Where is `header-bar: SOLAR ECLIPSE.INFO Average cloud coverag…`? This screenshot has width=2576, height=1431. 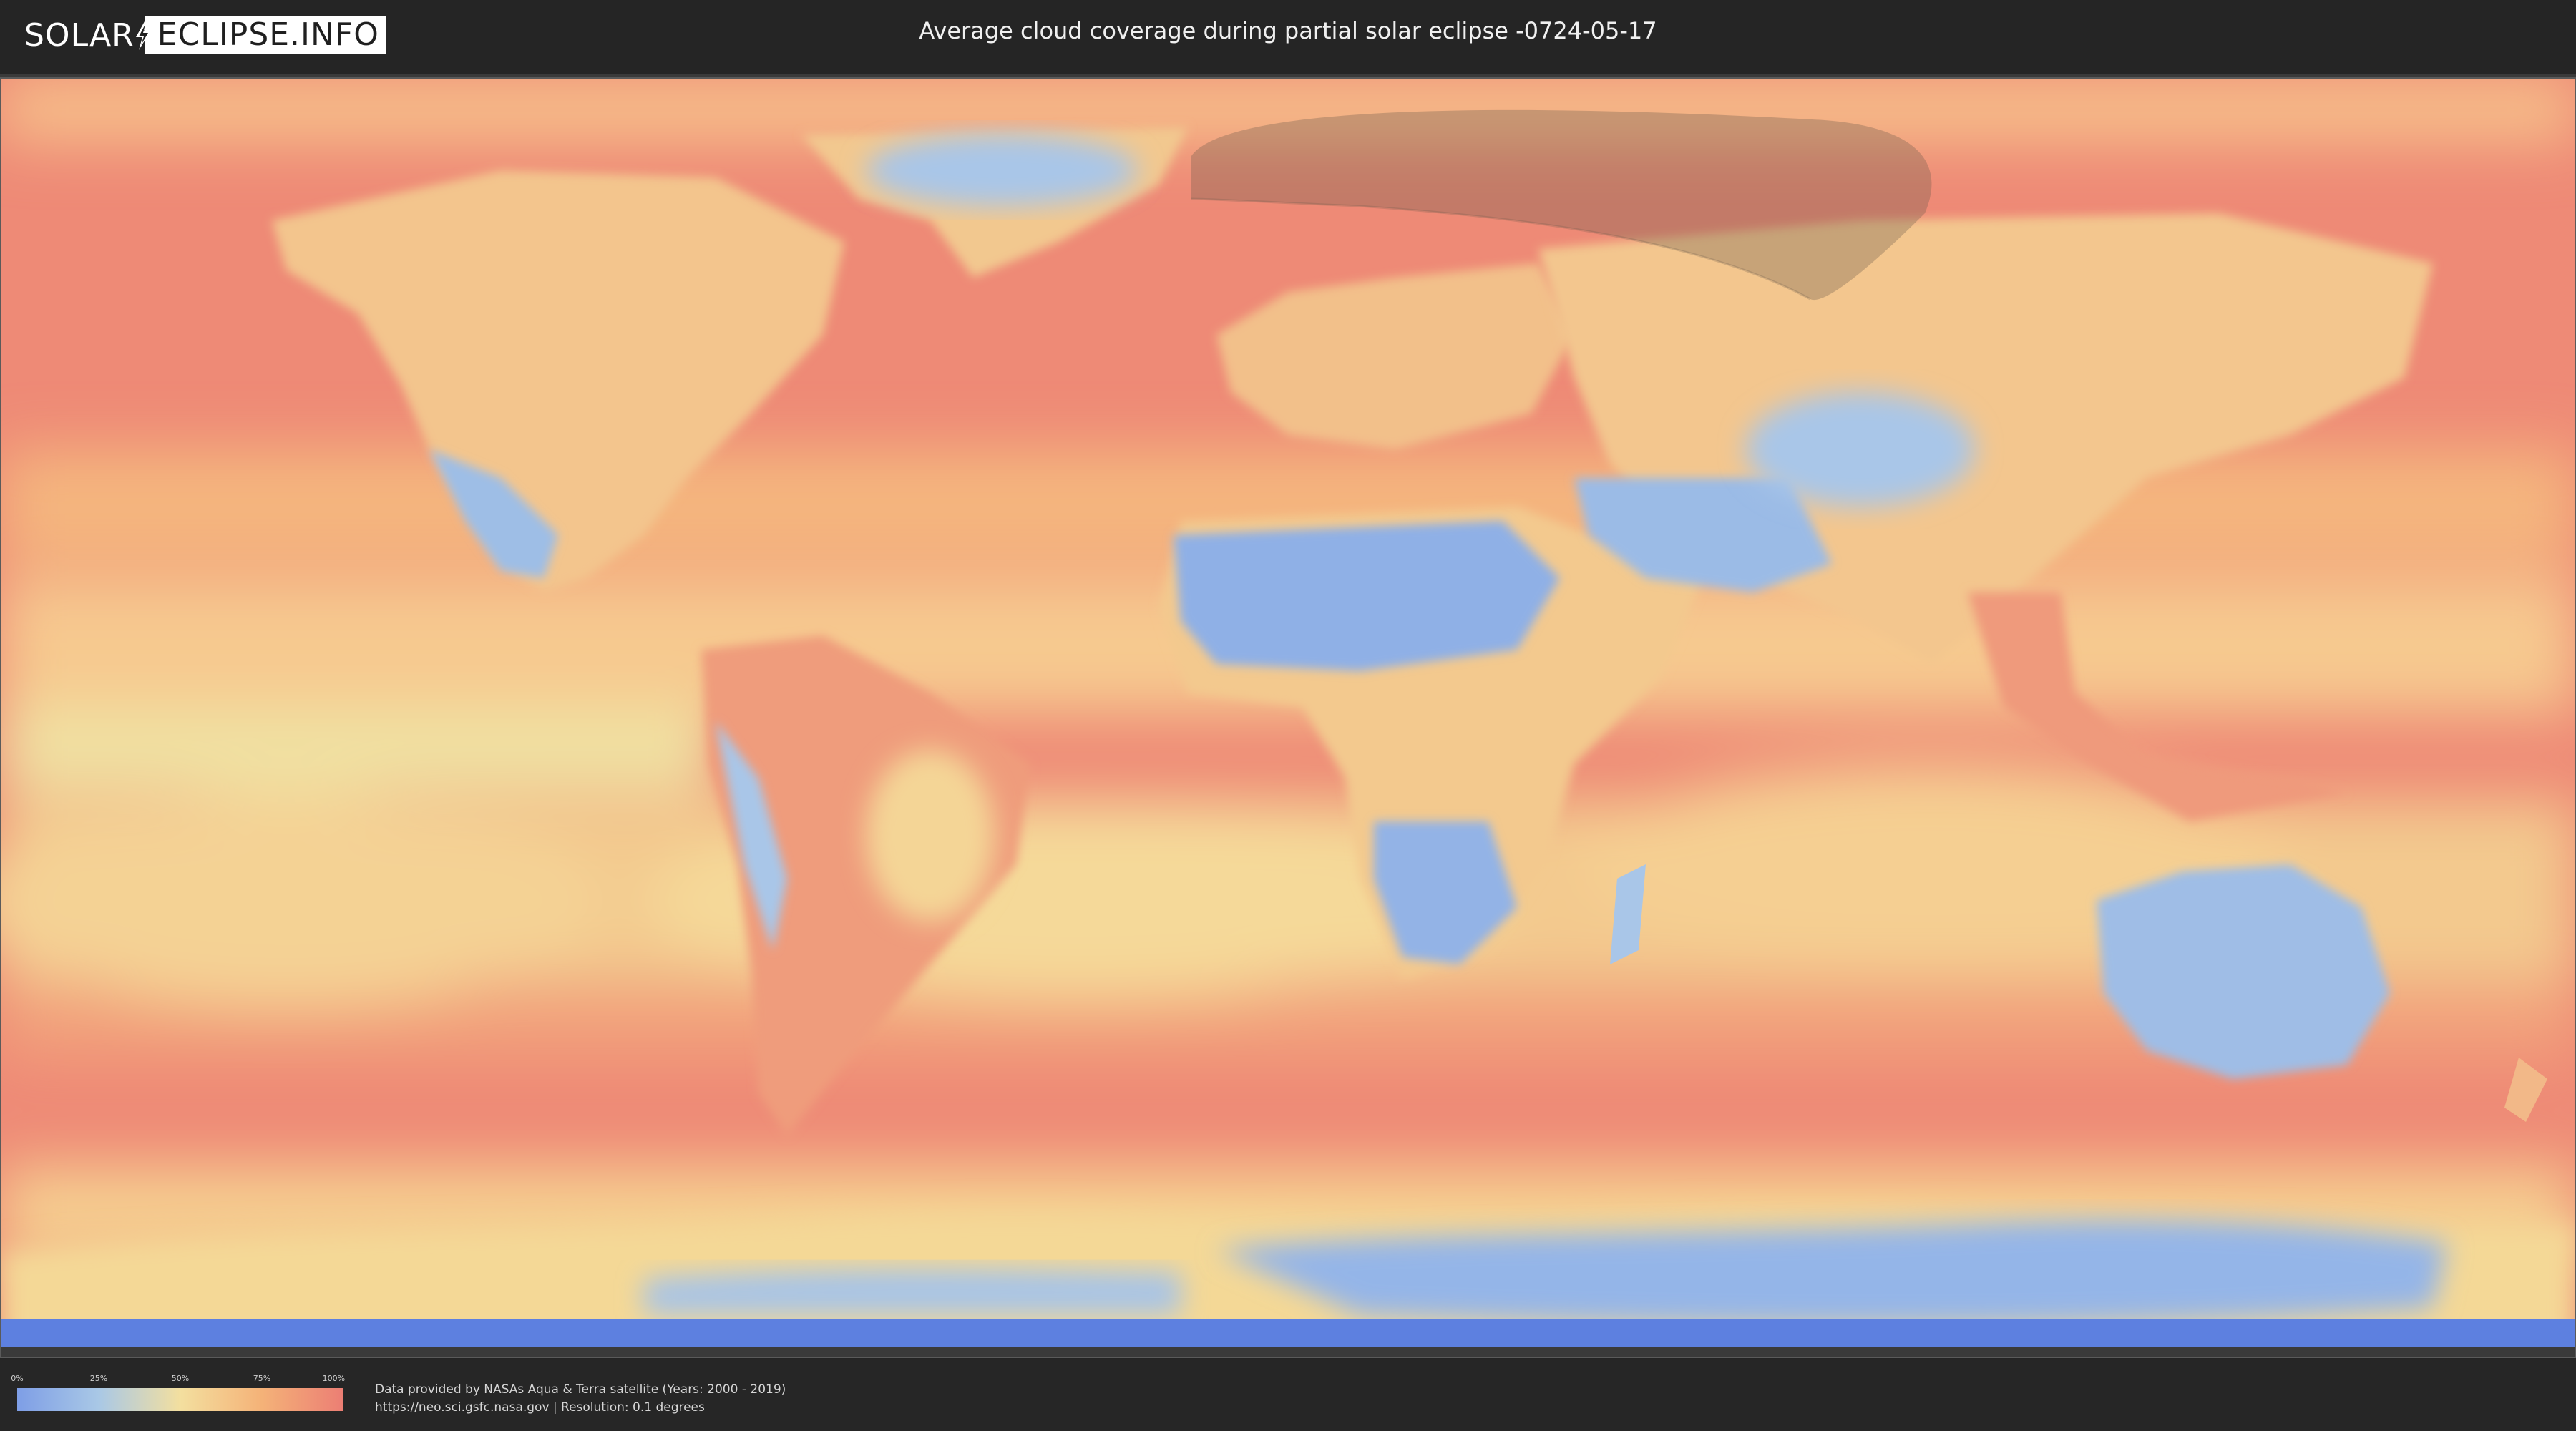 header-bar: SOLAR ECLIPSE.INFO Average cloud coverag… is located at coordinates (1288, 38).